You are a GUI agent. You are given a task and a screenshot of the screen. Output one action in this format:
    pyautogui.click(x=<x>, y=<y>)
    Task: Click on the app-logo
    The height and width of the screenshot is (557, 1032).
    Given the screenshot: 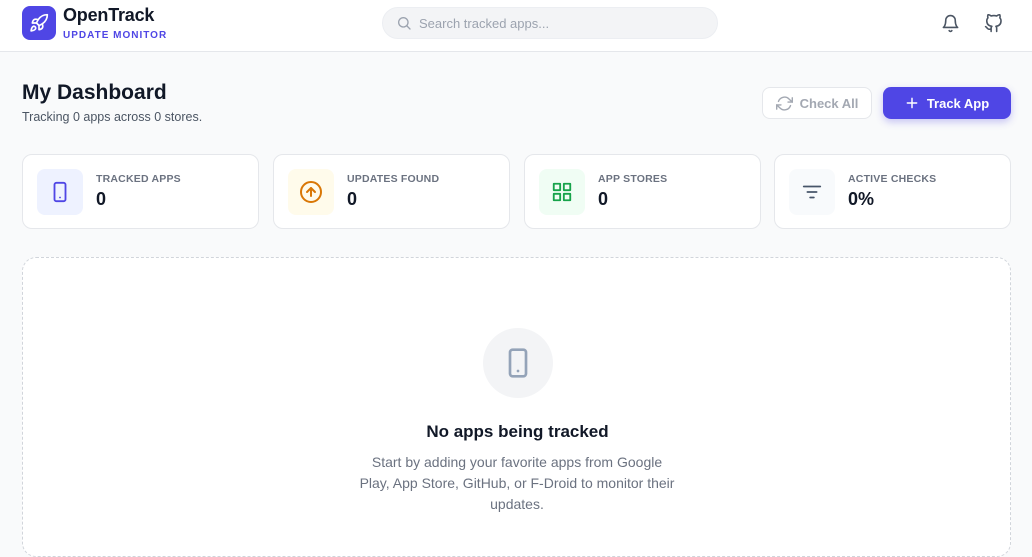 What is the action you would take?
    pyautogui.click(x=39, y=23)
    